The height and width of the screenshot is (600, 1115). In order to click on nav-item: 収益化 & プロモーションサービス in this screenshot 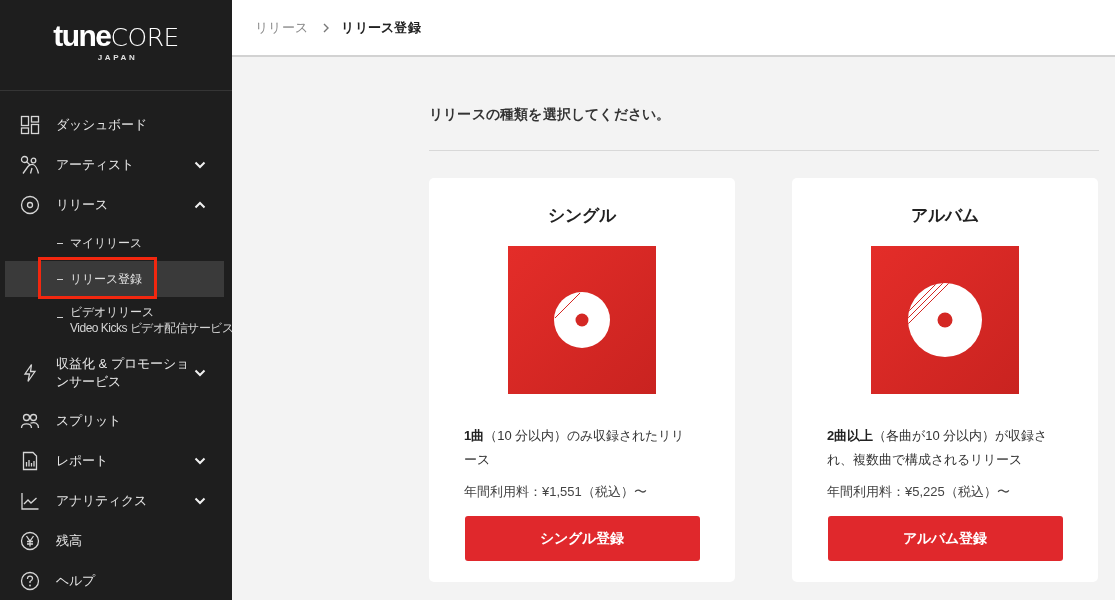, I will do `click(116, 373)`.